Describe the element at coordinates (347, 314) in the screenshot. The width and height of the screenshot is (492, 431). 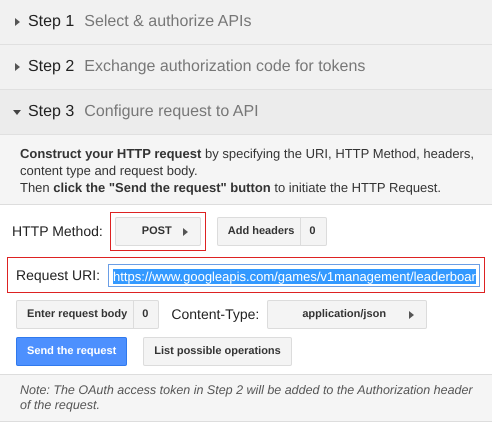
I see `content-type-dropdown: application/json` at that location.